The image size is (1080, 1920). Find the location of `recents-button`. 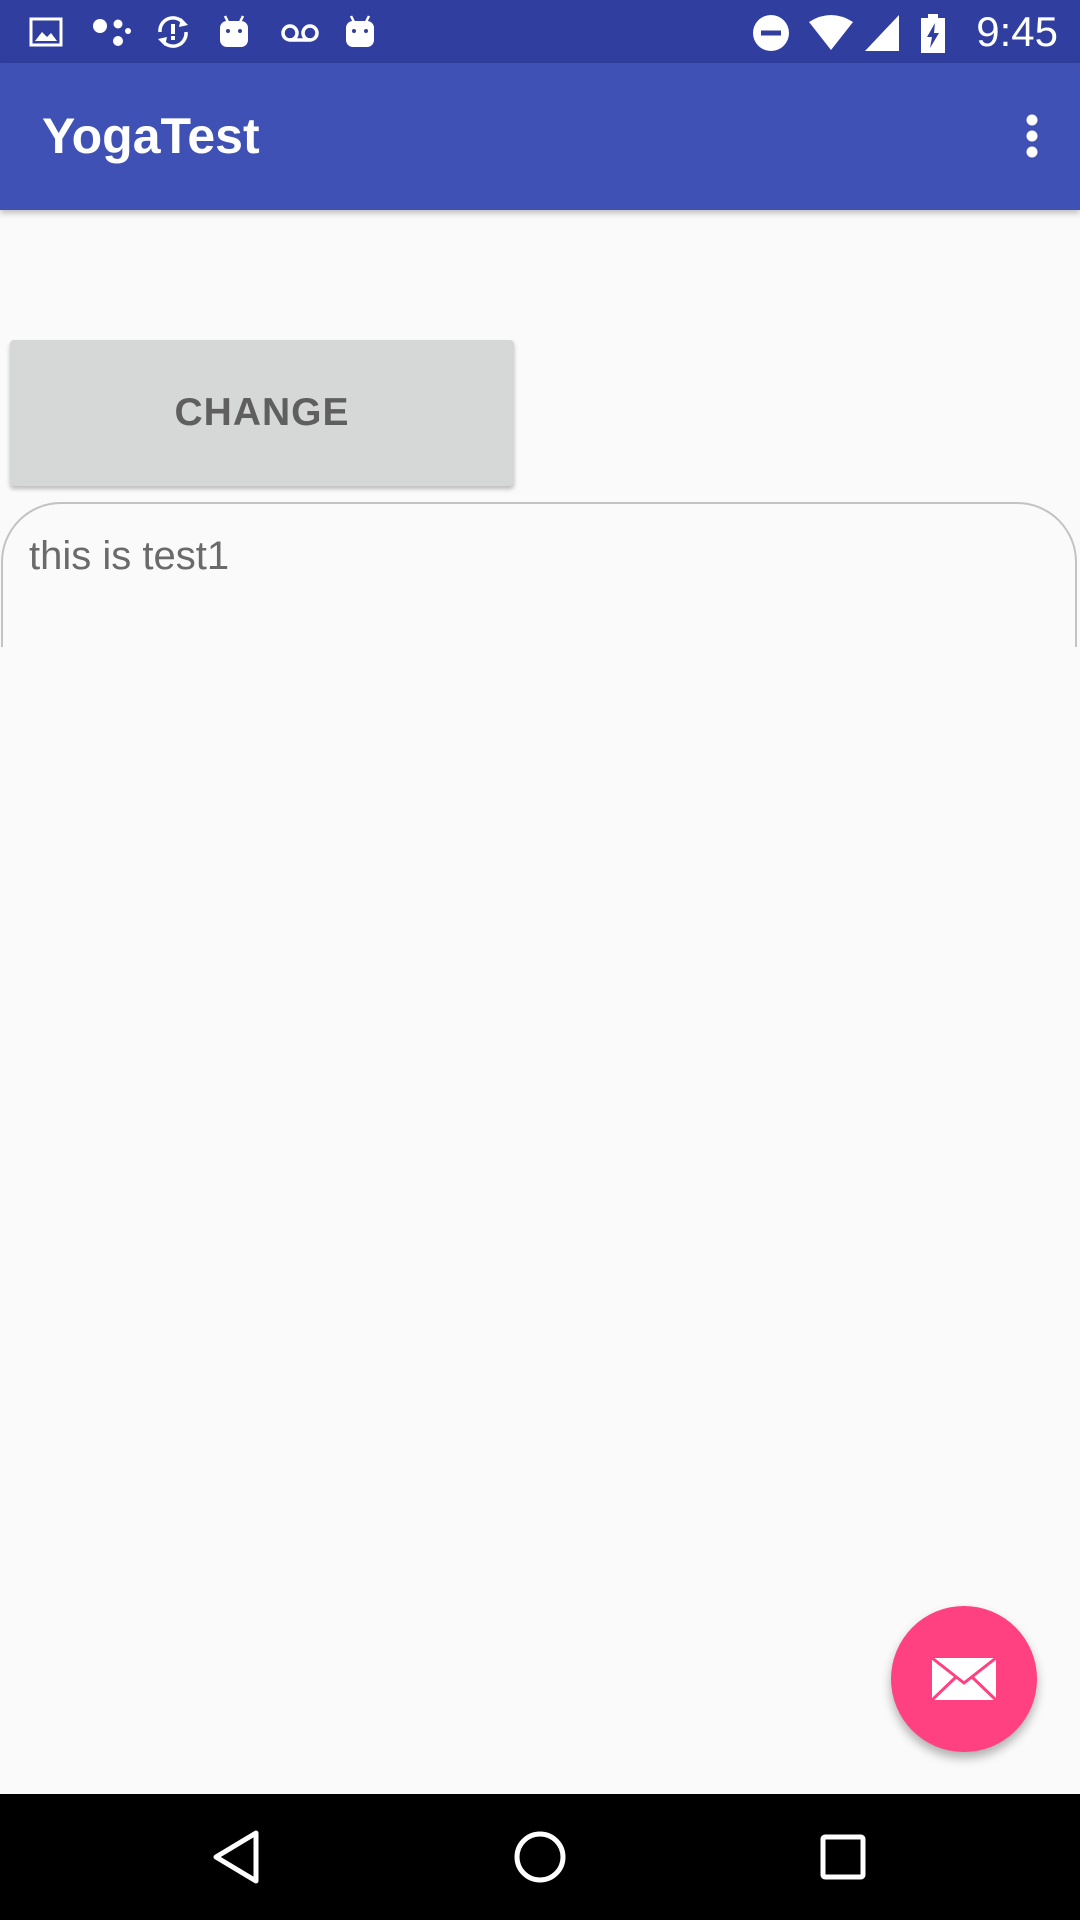

recents-button is located at coordinates (843, 1857).